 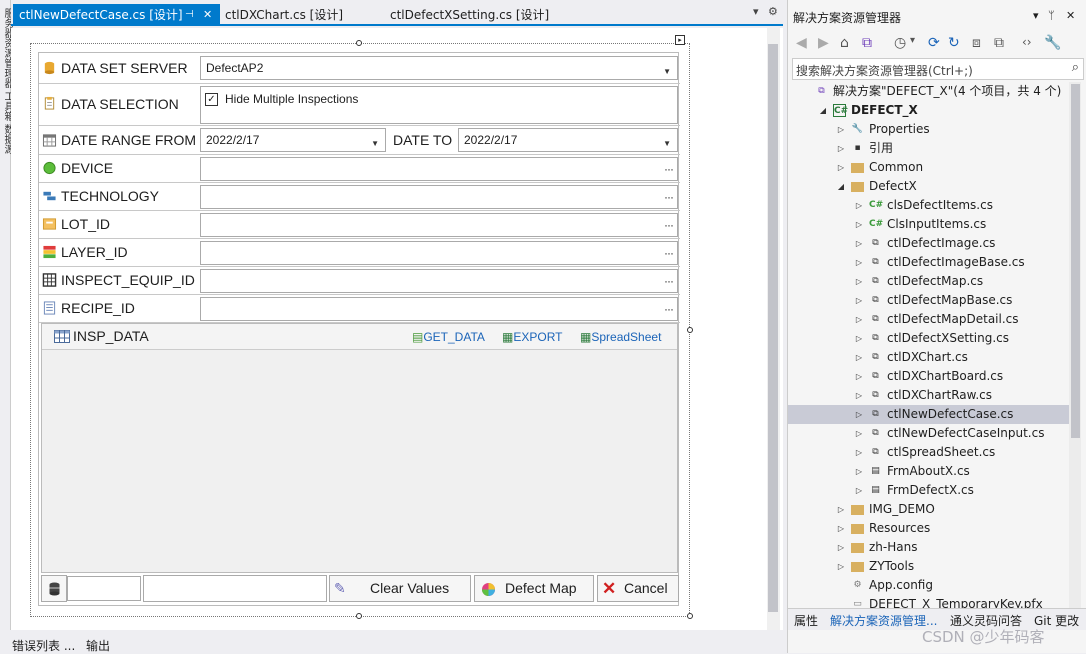 What do you see at coordinates (929, 357) in the screenshot?
I see `tree-item: ▷ ⧉ ctlDXChart.cs` at bounding box center [929, 357].